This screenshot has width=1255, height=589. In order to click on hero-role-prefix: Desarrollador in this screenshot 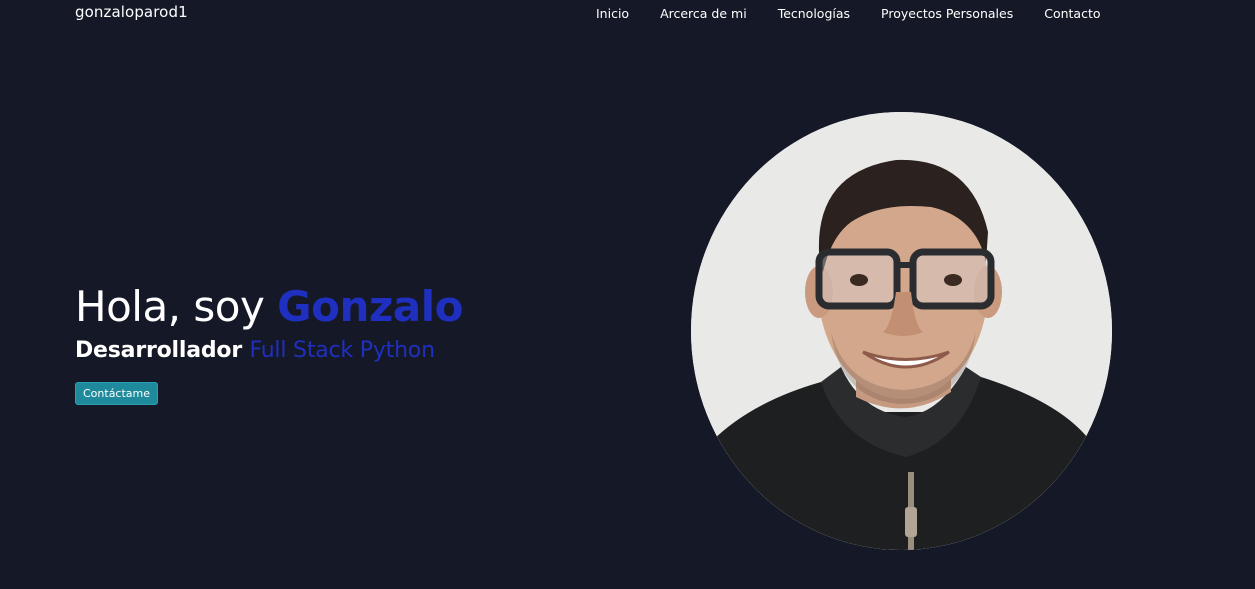, I will do `click(162, 350)`.